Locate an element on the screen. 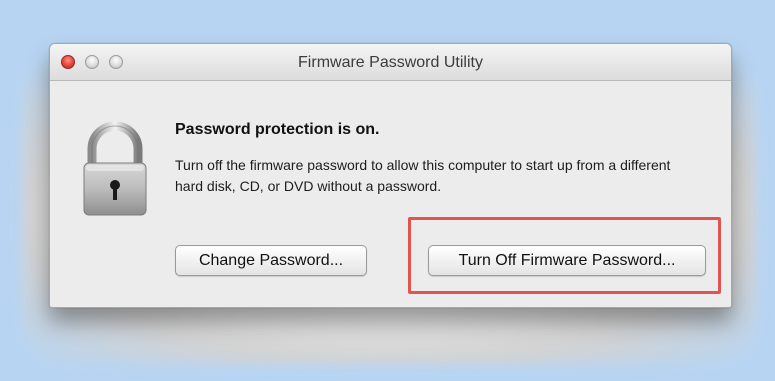  window-titlebar: Firmware Password Utility is located at coordinates (390, 62).